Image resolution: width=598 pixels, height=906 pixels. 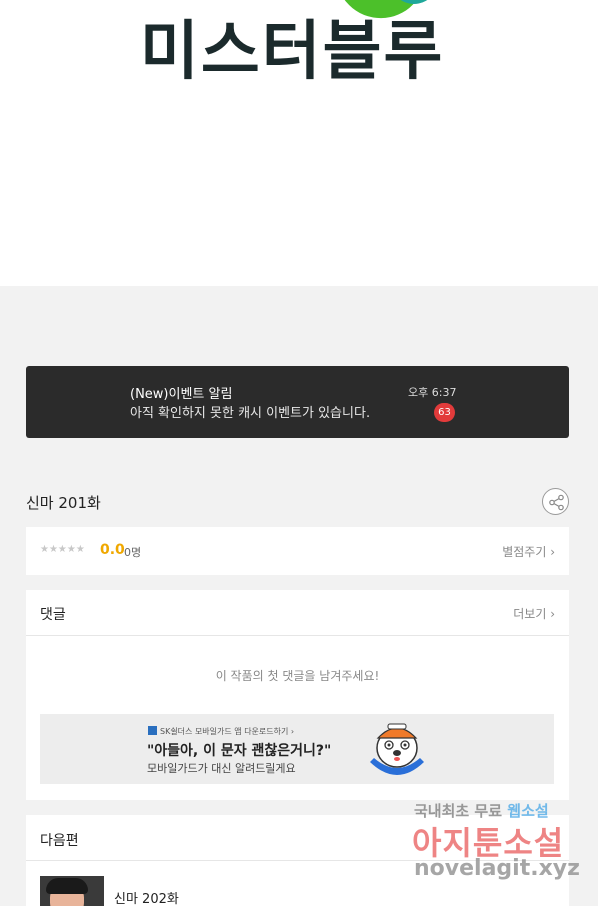 I want to click on next-episode-thumbnail, so click(x=72, y=891).